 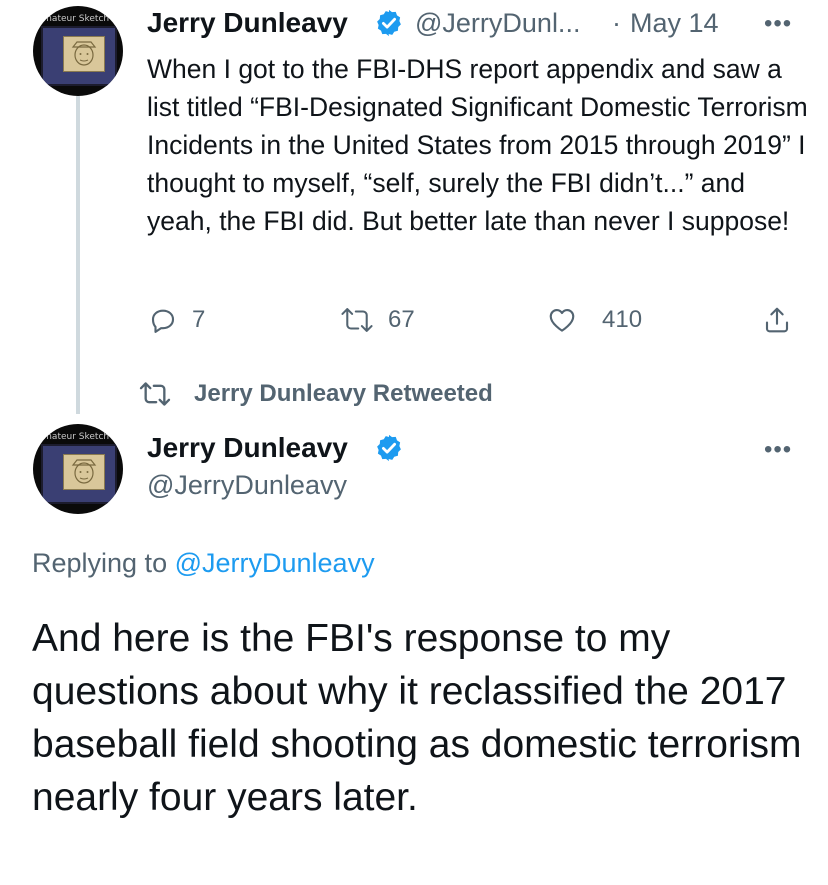 I want to click on reply-count: 7, so click(x=199, y=319).